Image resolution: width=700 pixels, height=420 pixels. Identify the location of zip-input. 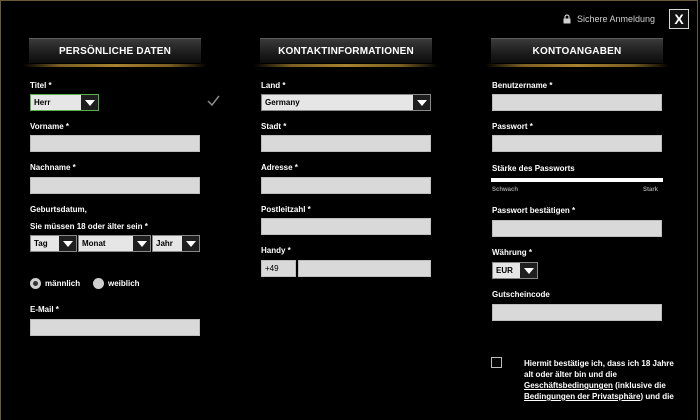
(346, 226).